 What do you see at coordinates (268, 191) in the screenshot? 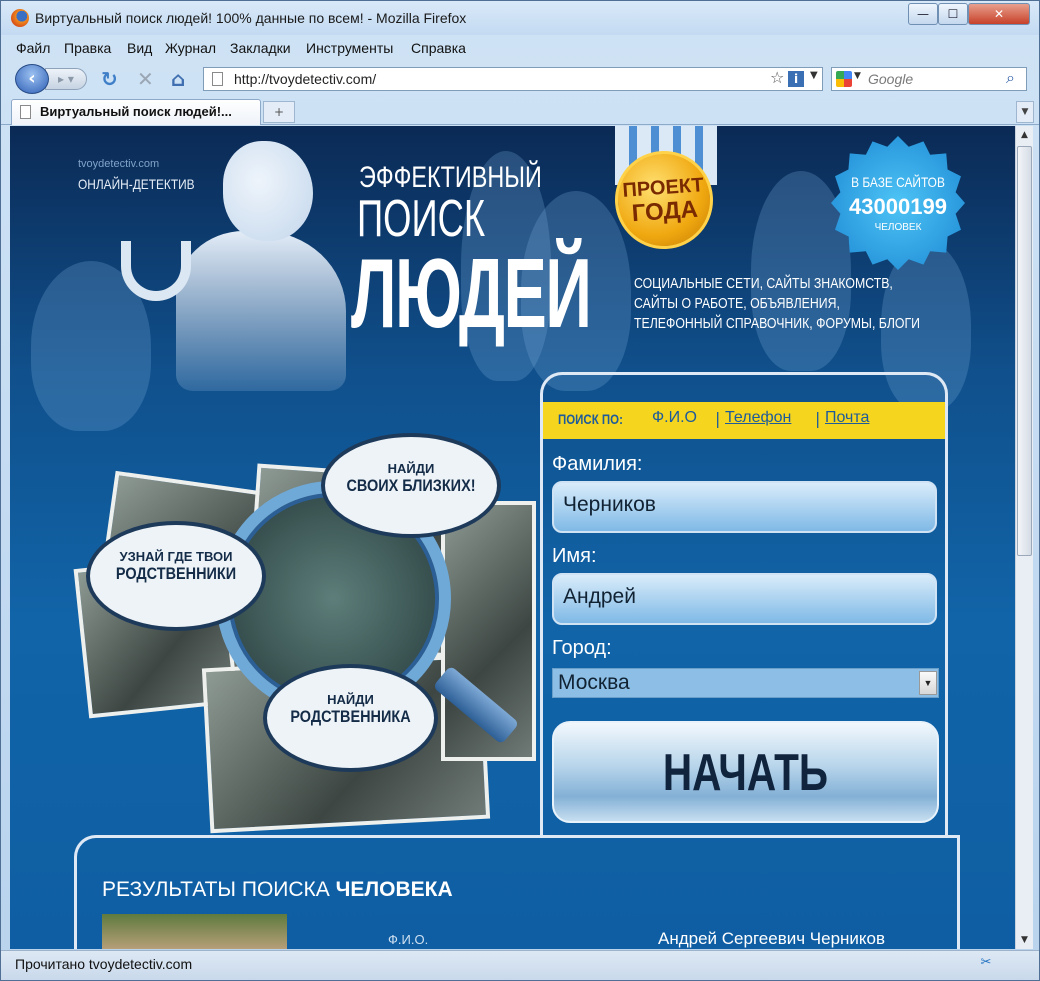
I see `detective-head` at bounding box center [268, 191].